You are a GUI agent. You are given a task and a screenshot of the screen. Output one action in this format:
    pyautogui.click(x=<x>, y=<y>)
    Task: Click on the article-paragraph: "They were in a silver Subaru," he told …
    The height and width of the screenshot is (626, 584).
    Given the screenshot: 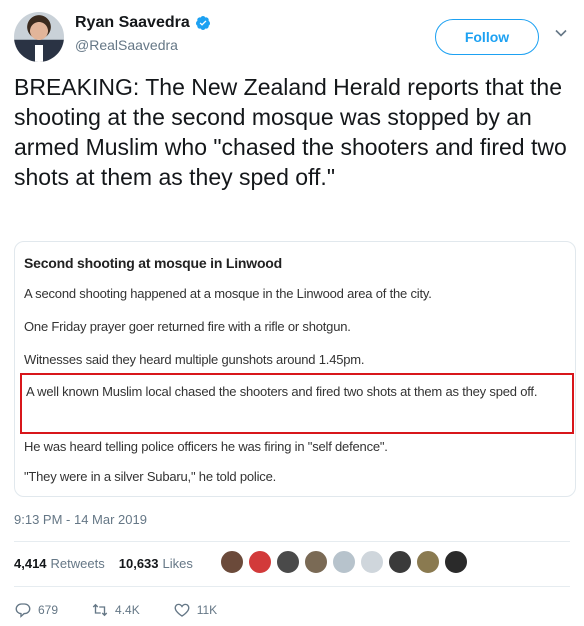 What is the action you would take?
    pyautogui.click(x=150, y=476)
    